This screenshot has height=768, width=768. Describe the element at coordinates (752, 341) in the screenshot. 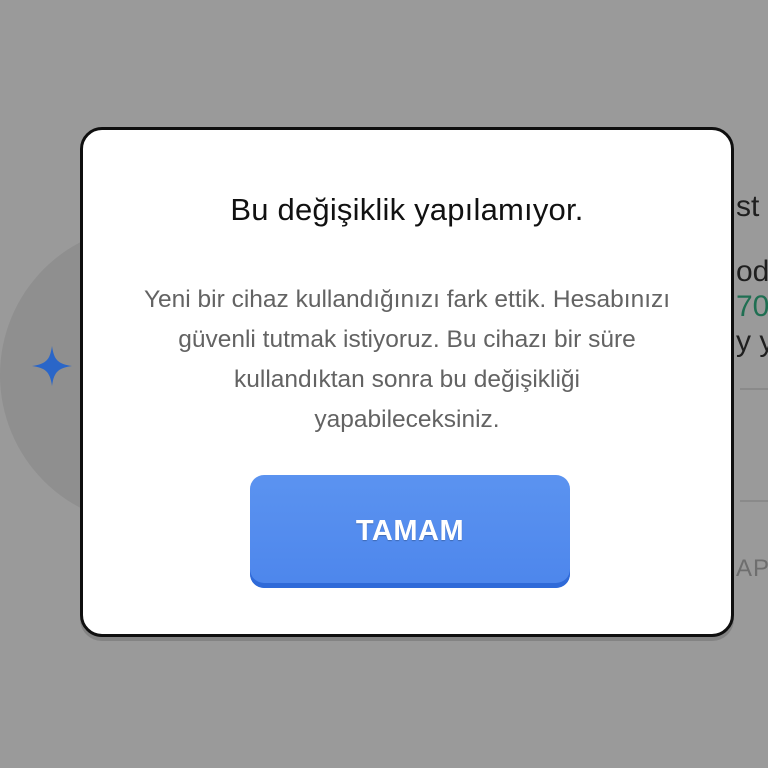

I see `background-text-fragment: y y` at that location.